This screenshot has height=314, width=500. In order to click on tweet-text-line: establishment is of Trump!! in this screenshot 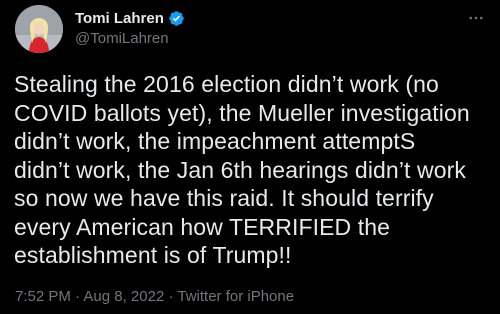, I will do `click(153, 255)`.